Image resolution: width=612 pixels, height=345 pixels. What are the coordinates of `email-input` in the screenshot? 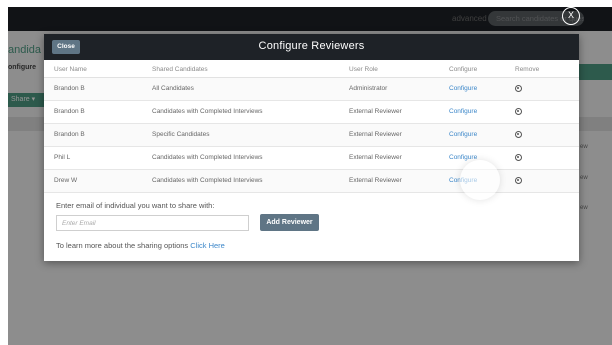 It's located at (152, 223).